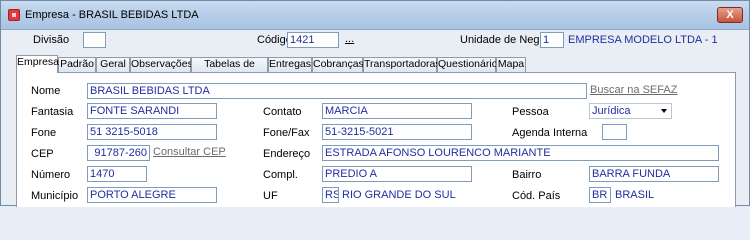 This screenshot has width=750, height=240. I want to click on cep-input: 91787-260, so click(118, 153).